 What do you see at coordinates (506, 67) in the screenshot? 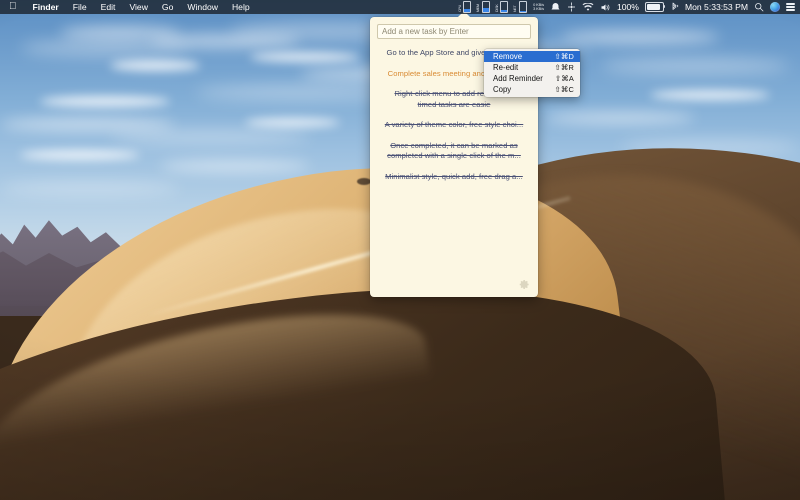
I see `context-menu-label: Re-edit` at bounding box center [506, 67].